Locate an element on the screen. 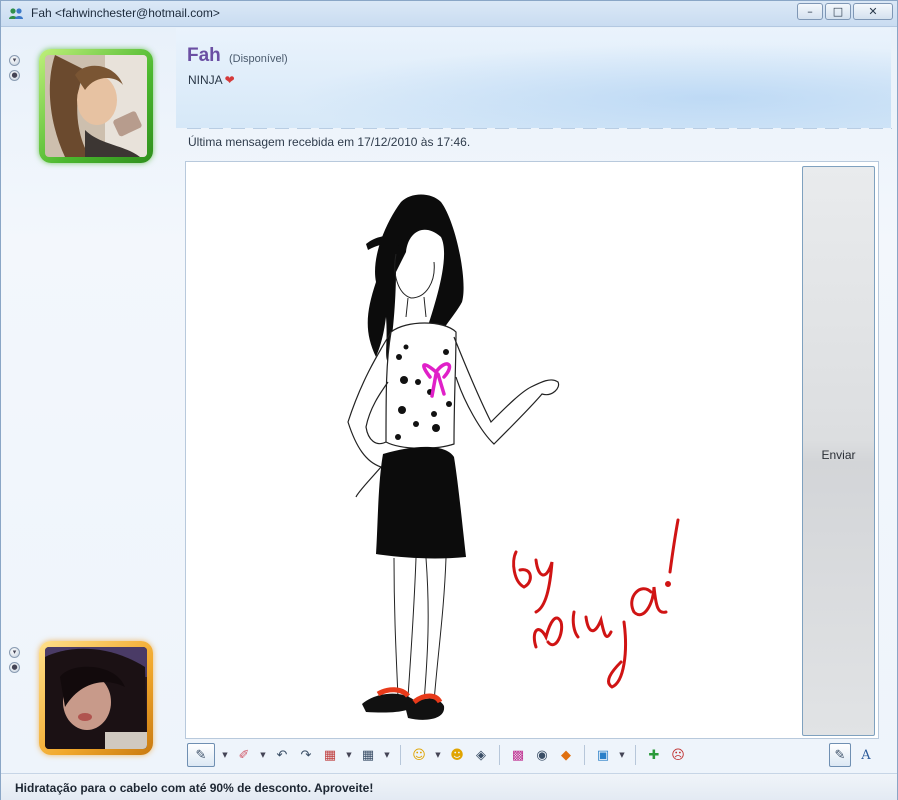 This screenshot has width=898, height=800. messenger-app-icon is located at coordinates (16, 13).